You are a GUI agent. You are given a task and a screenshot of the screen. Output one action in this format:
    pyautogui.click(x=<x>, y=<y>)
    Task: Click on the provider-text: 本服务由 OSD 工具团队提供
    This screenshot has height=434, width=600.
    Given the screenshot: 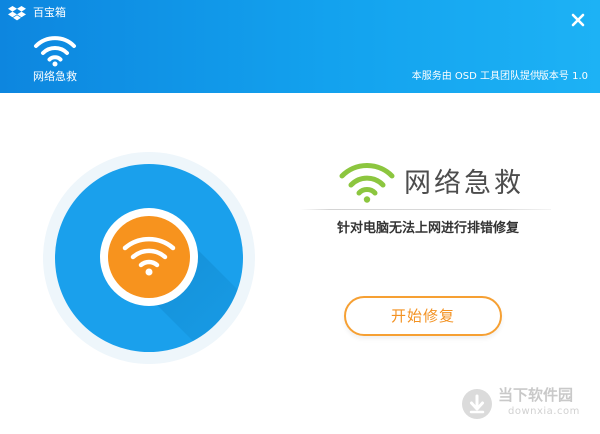 What is the action you would take?
    pyautogui.click(x=475, y=76)
    